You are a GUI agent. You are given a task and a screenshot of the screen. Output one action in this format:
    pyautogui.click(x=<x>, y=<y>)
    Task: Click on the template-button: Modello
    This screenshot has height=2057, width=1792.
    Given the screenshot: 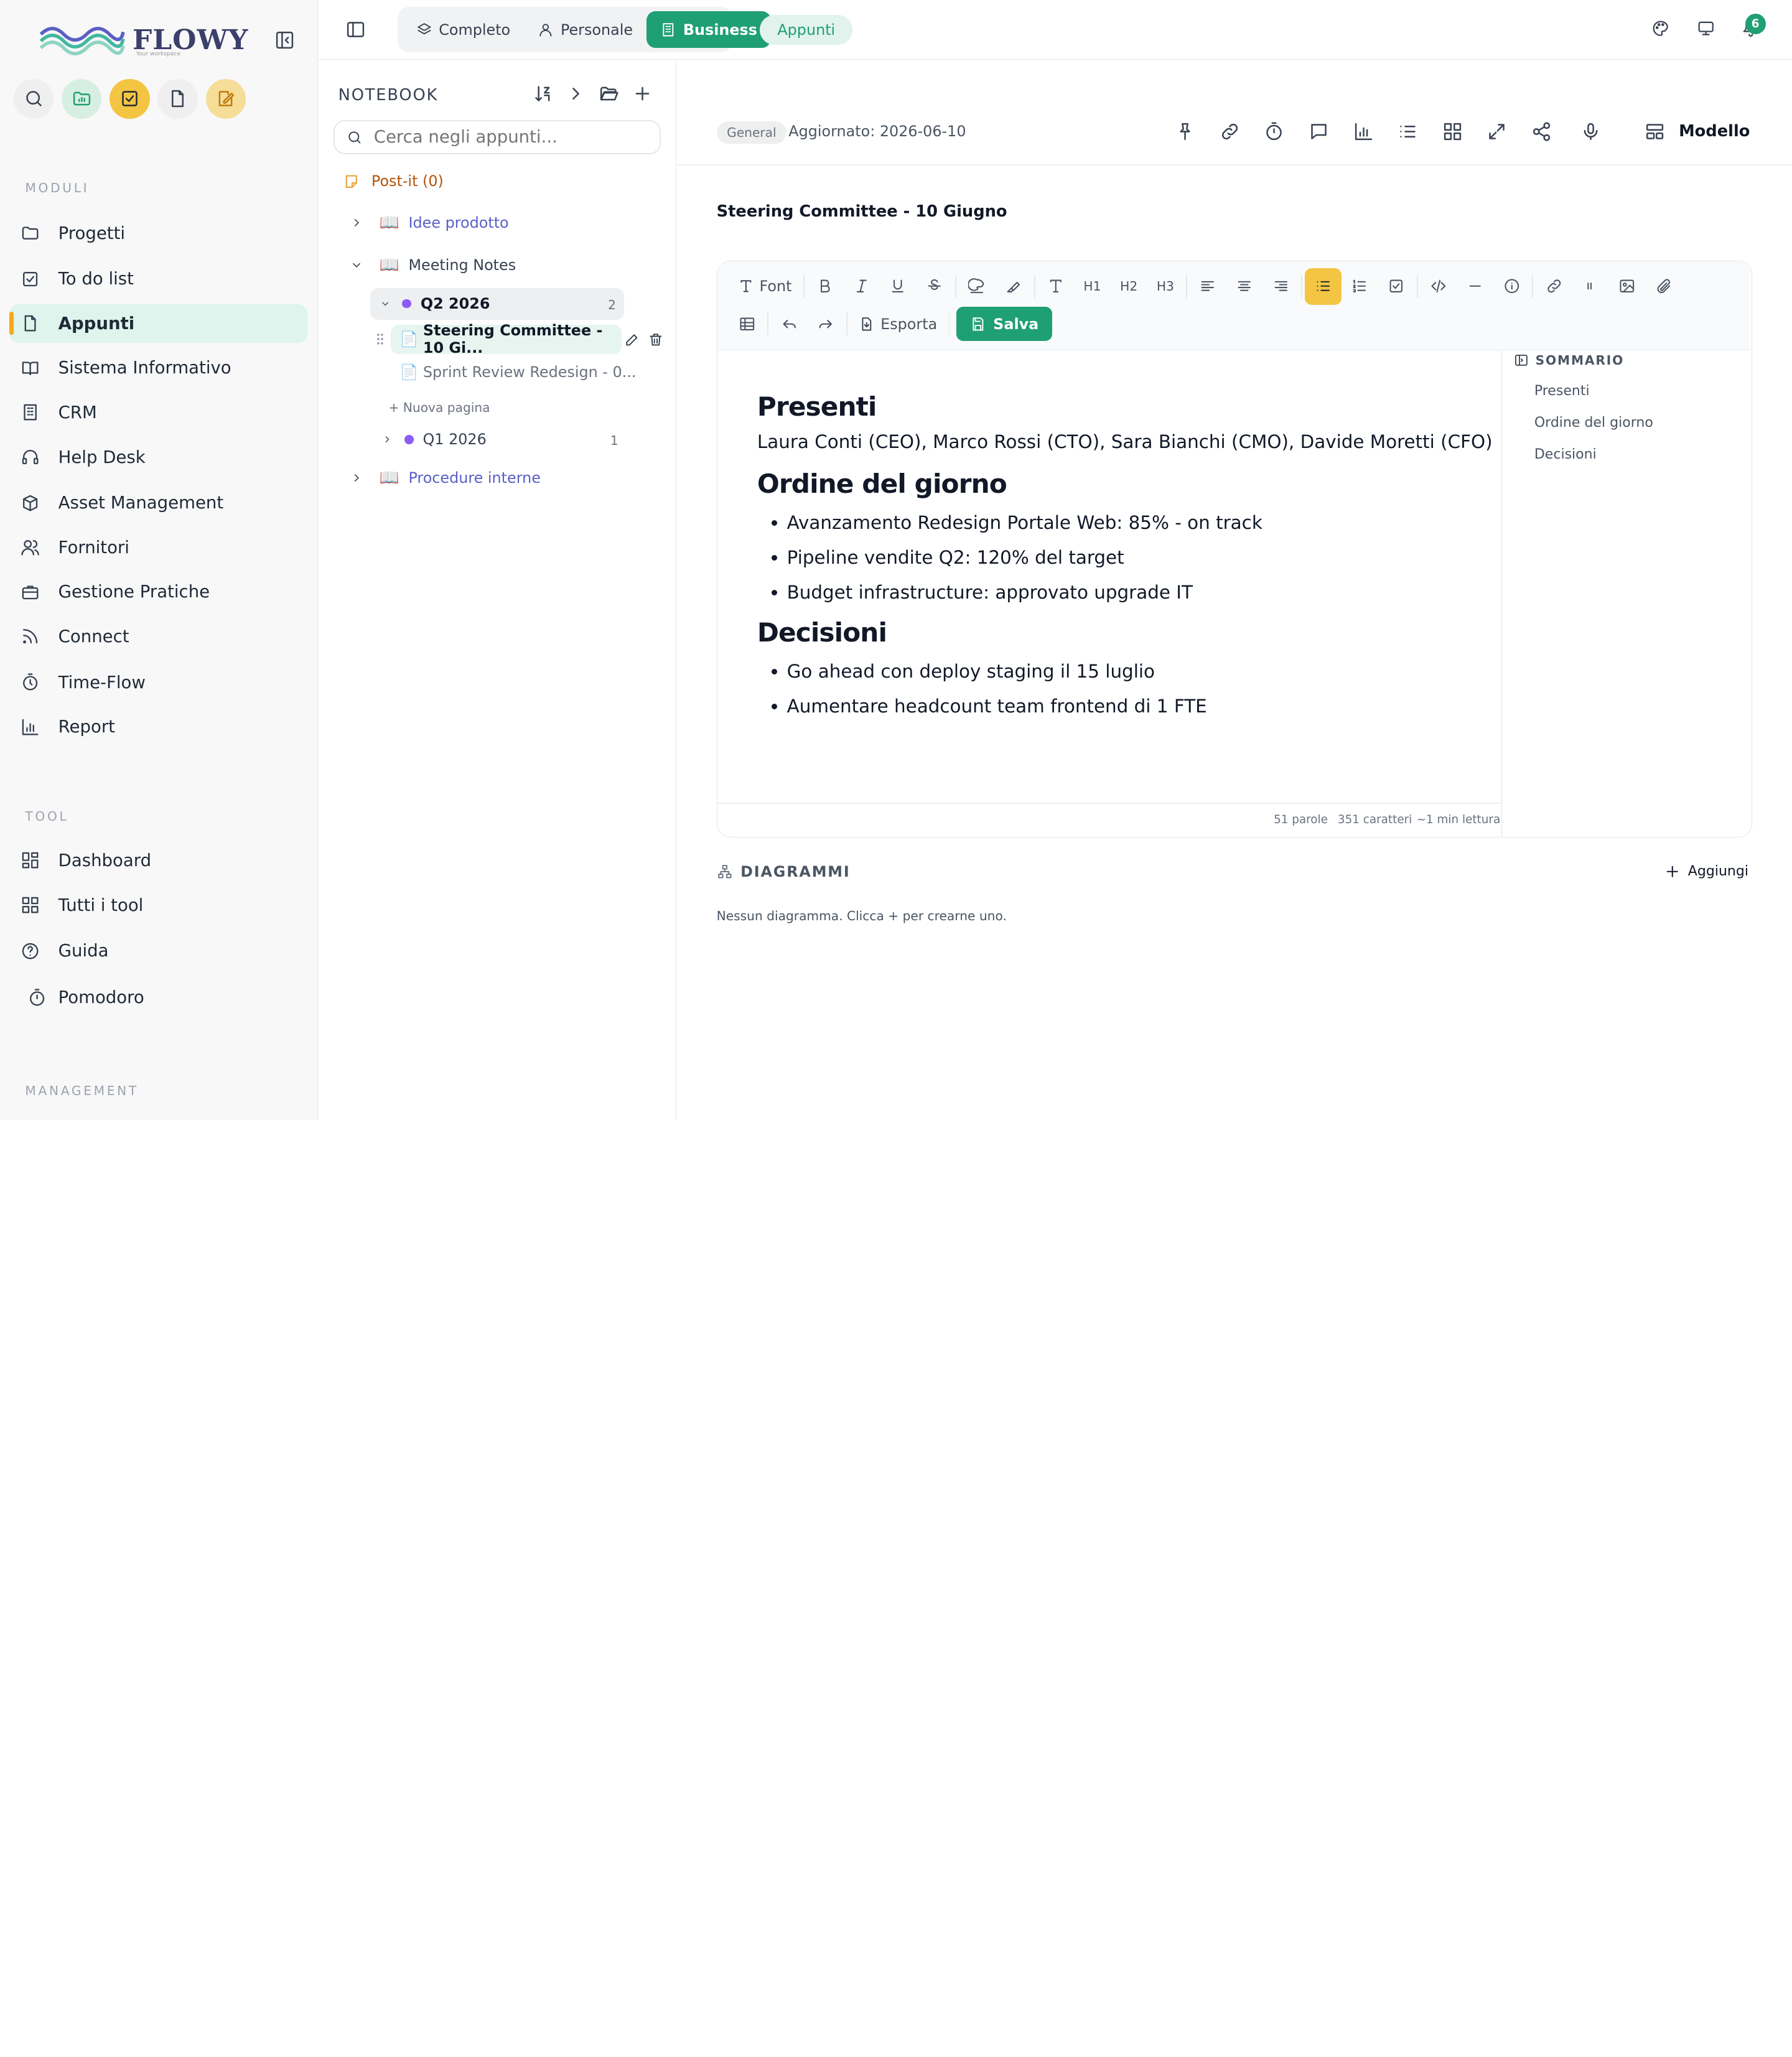 What is the action you would take?
    pyautogui.click(x=1697, y=131)
    